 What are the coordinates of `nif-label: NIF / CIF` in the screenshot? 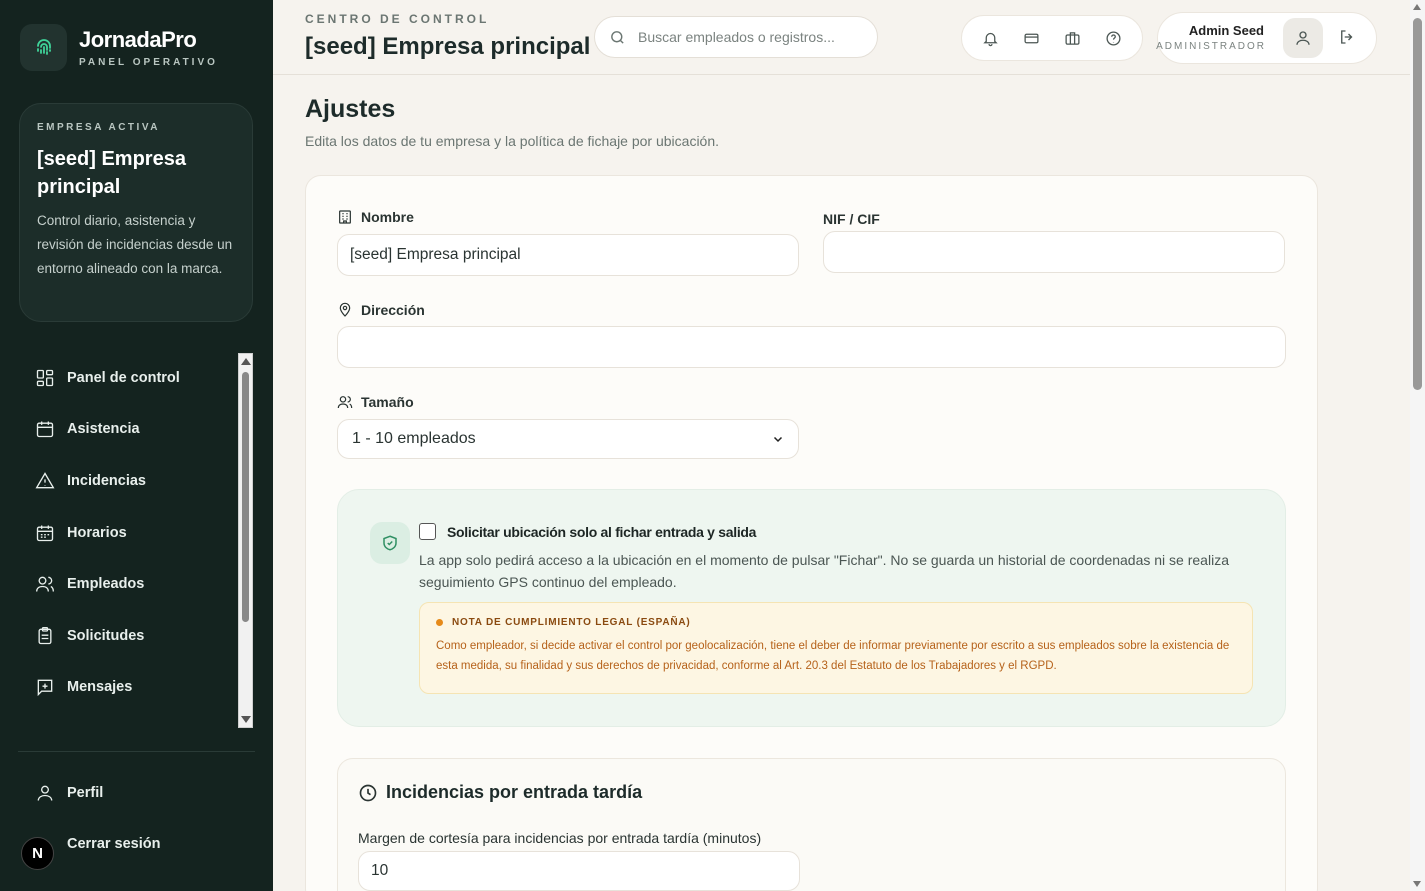 It's located at (851, 219).